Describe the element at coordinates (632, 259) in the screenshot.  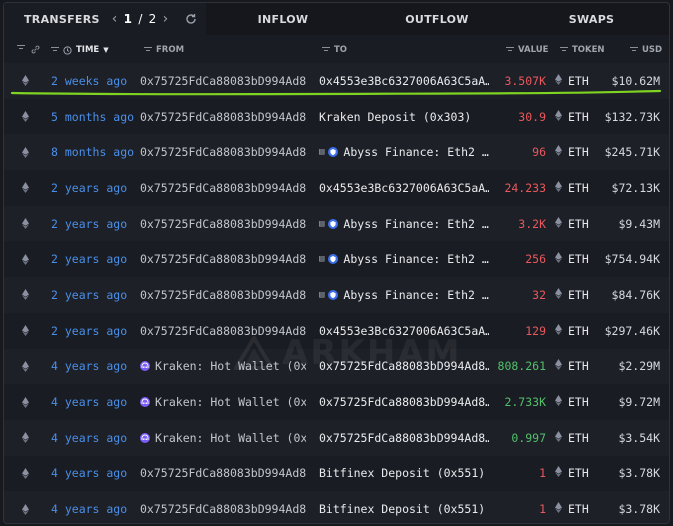
I see `usd-amount: $754.94K` at that location.